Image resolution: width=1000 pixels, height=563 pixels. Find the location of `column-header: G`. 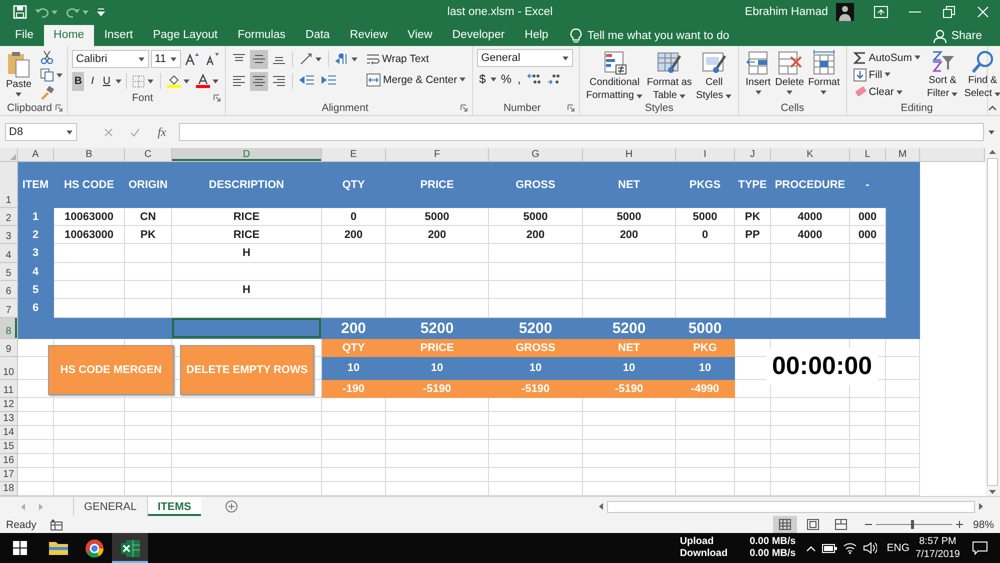

column-header: G is located at coordinates (536, 155).